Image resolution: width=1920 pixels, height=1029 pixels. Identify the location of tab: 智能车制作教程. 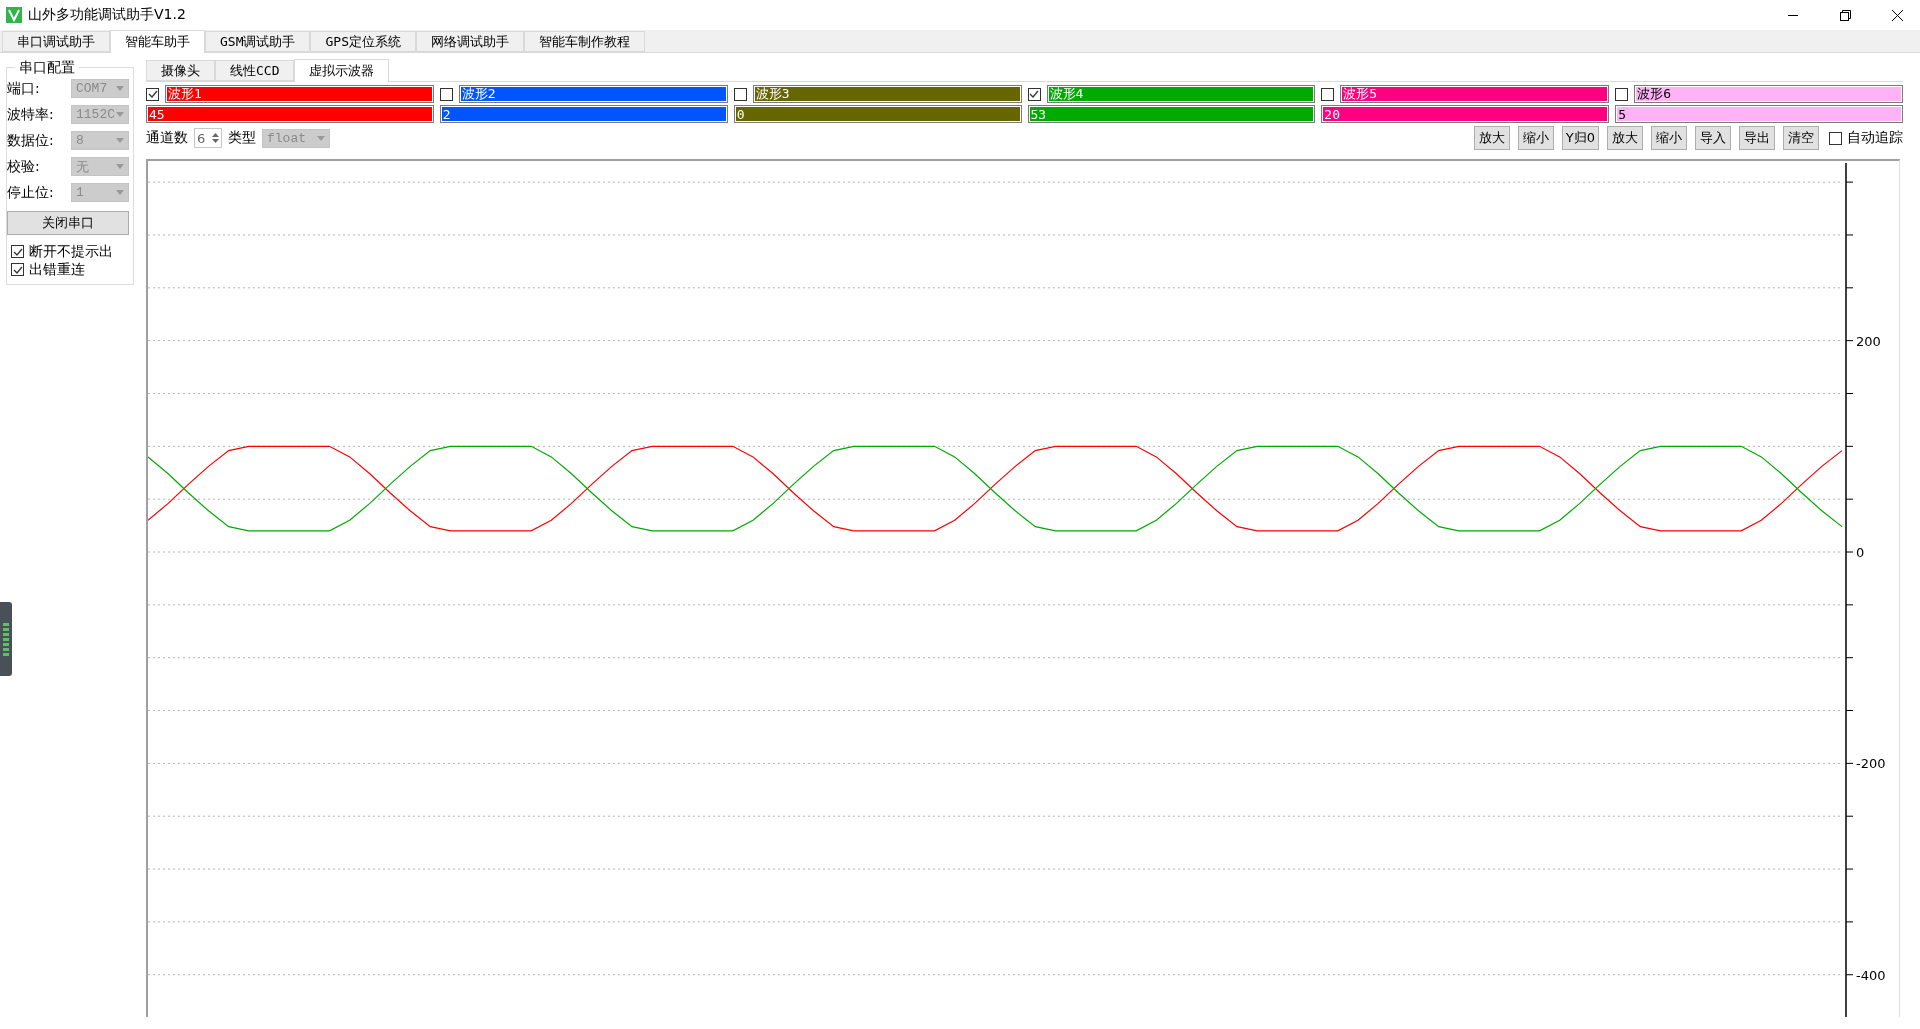
(584, 41).